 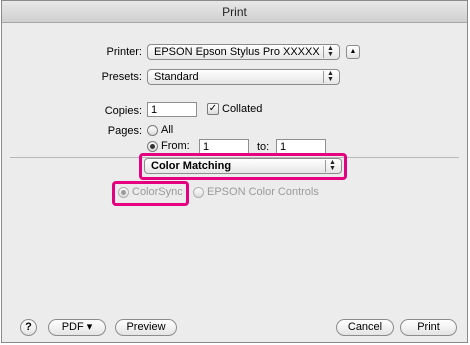 I want to click on presets-label: Presets:, so click(x=121, y=77).